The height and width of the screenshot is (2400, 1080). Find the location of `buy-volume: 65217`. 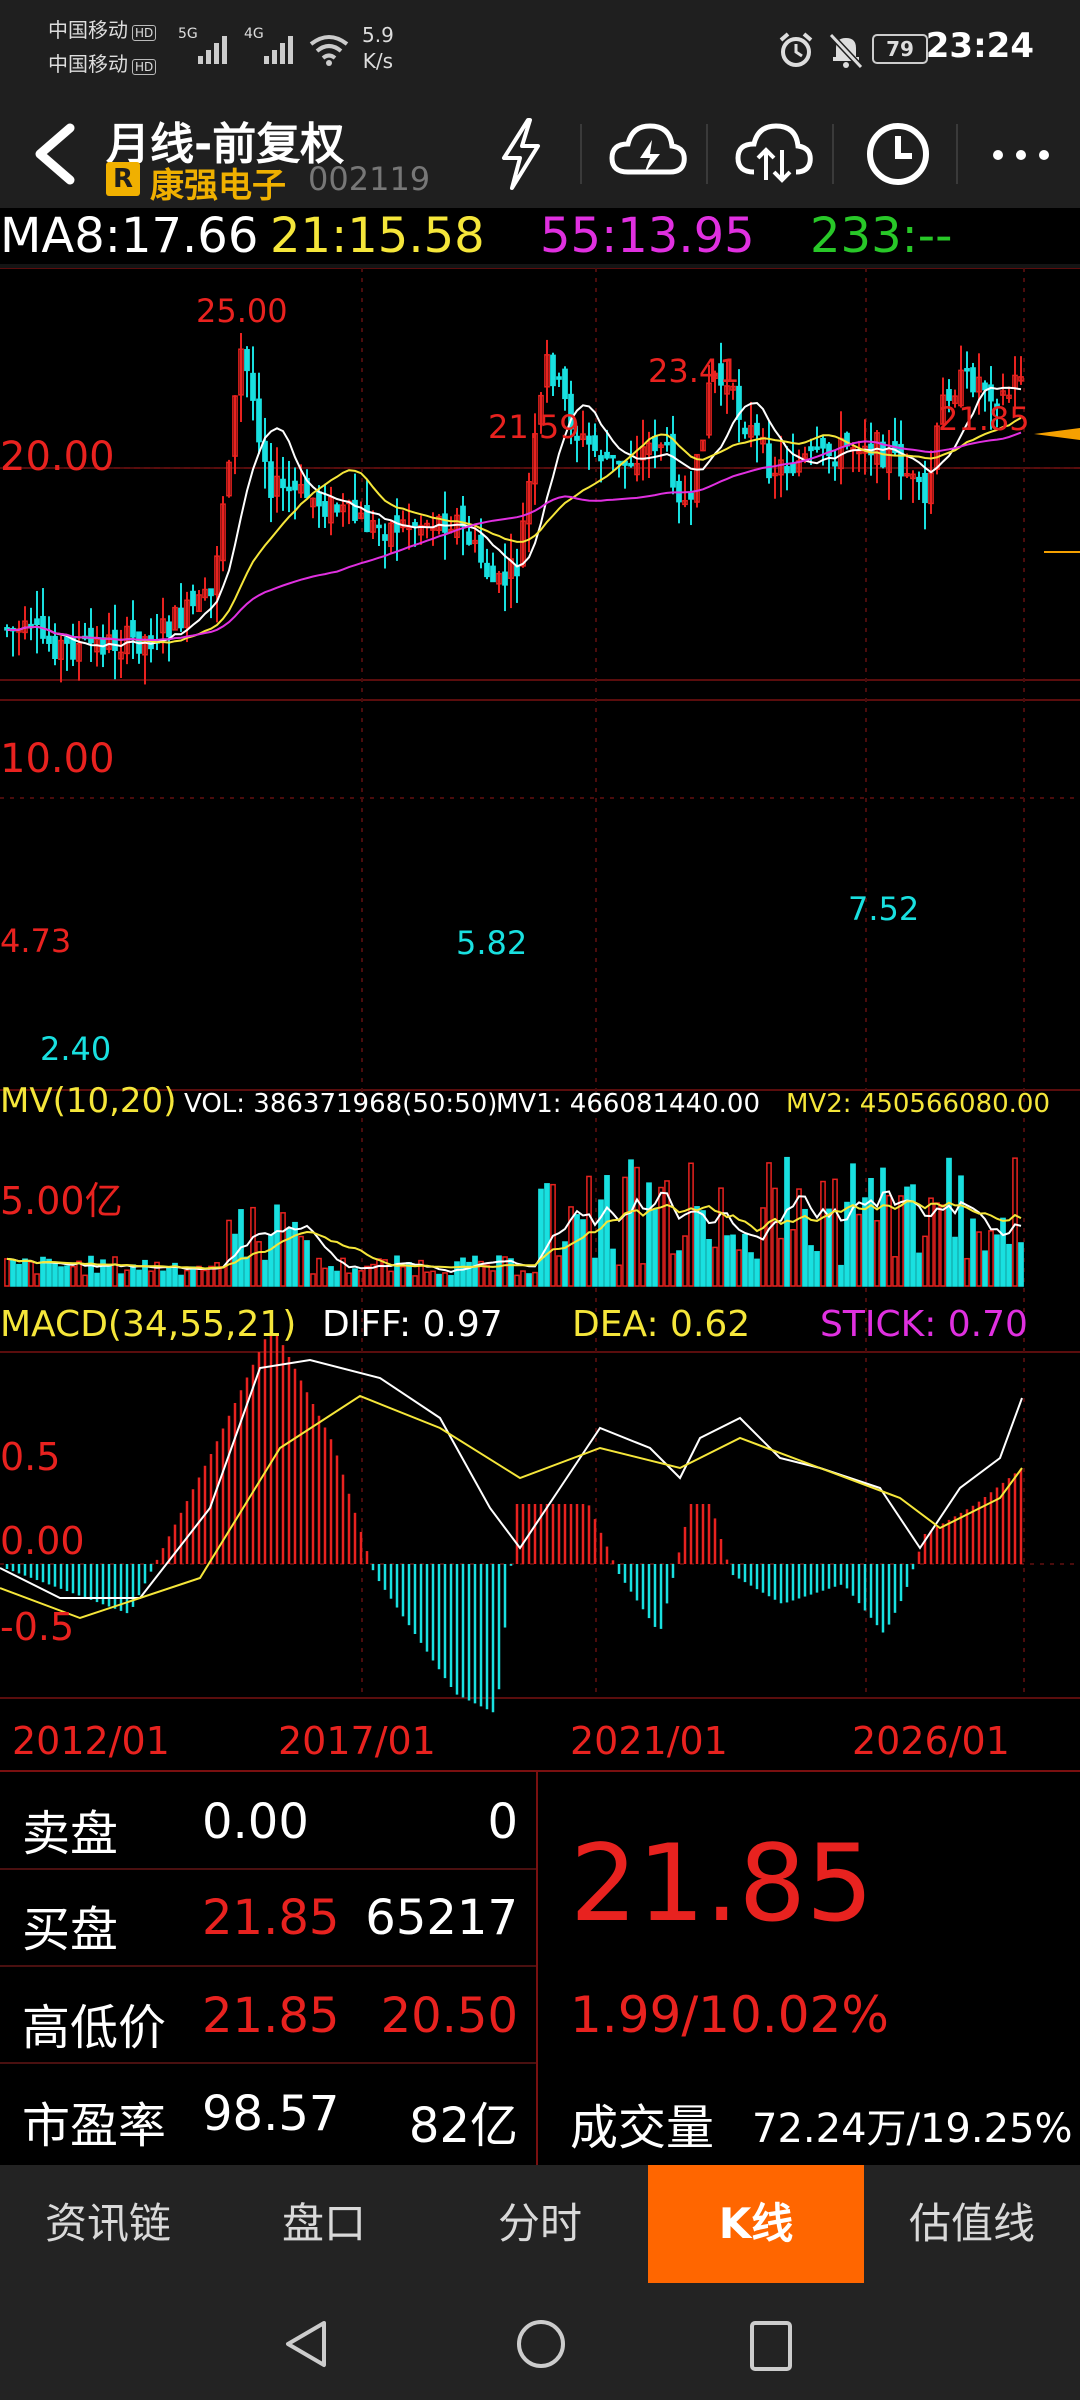

buy-volume: 65217 is located at coordinates (441, 1918).